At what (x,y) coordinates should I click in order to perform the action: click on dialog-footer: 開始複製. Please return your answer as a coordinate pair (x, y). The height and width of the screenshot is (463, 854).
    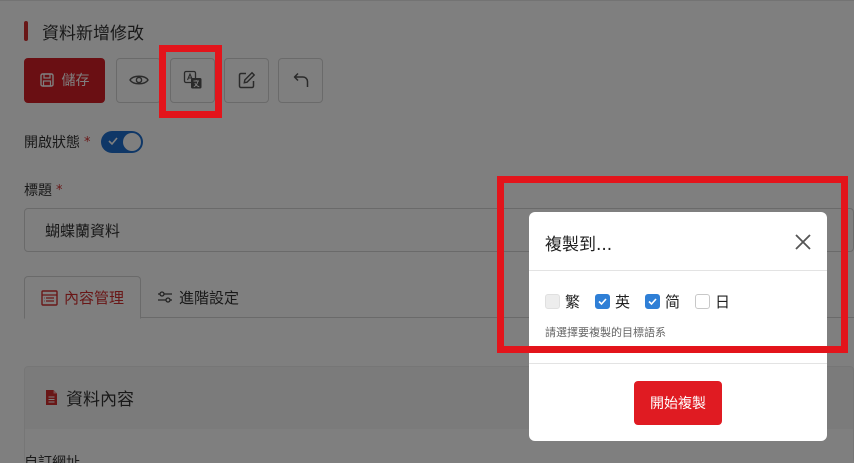
    Looking at the image, I should click on (678, 402).